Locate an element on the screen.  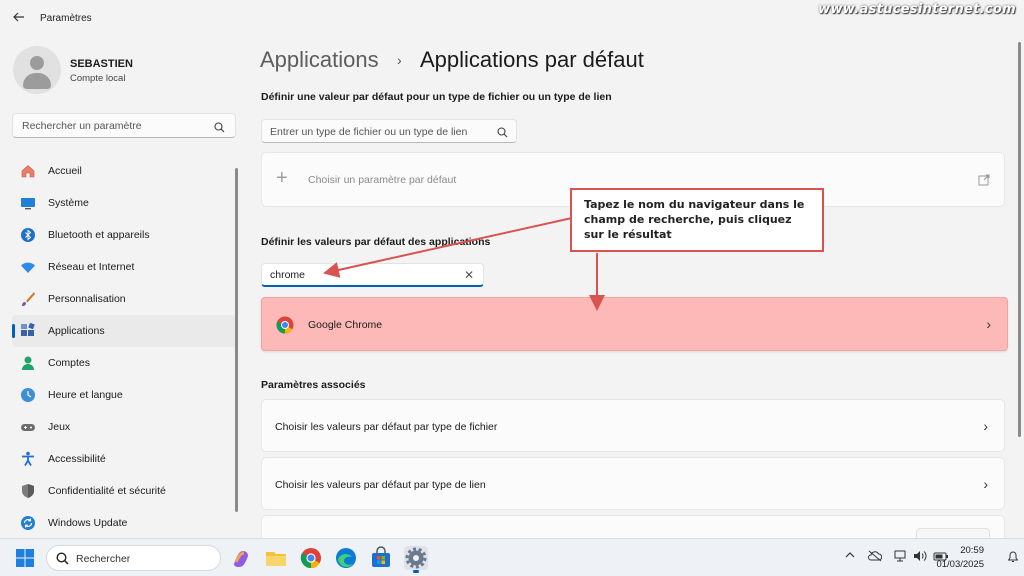
clock-time: 20:59 is located at coordinates (972, 550).